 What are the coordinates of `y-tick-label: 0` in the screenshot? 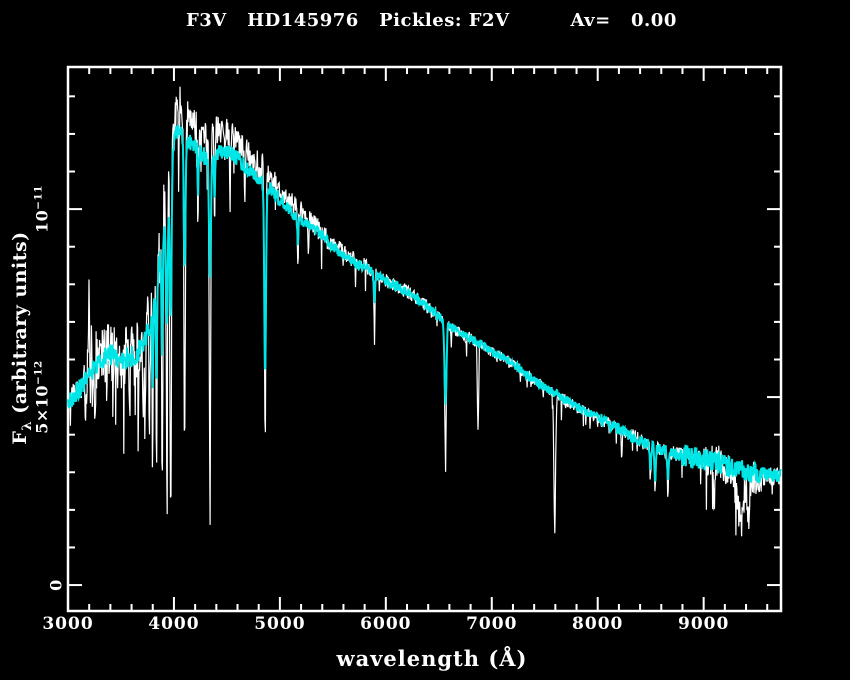 It's located at (56, 585).